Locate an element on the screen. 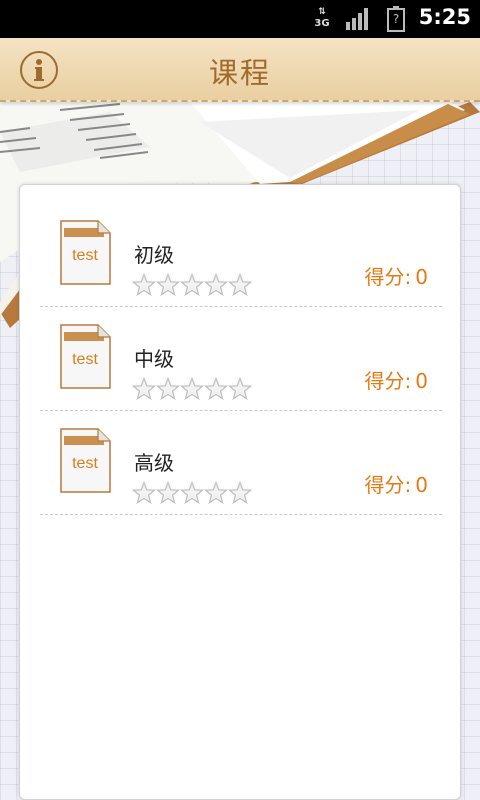  course-row-beginner: test 初级 得分: 0 is located at coordinates (241, 255).